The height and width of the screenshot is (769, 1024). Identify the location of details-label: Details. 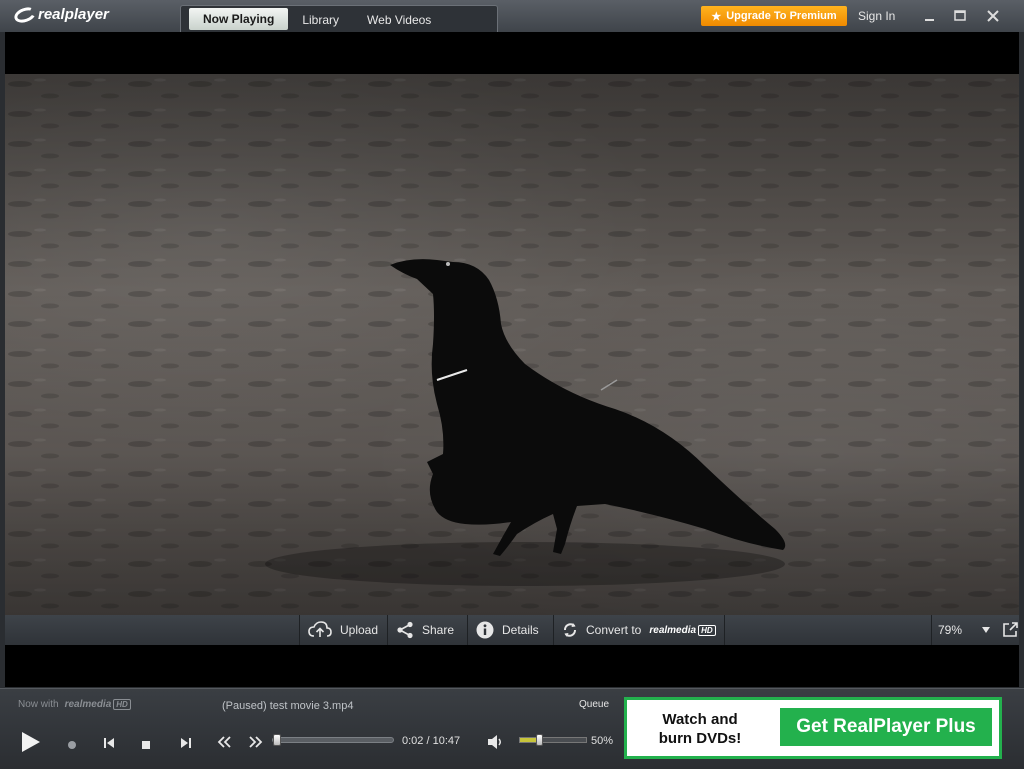
(520, 630).